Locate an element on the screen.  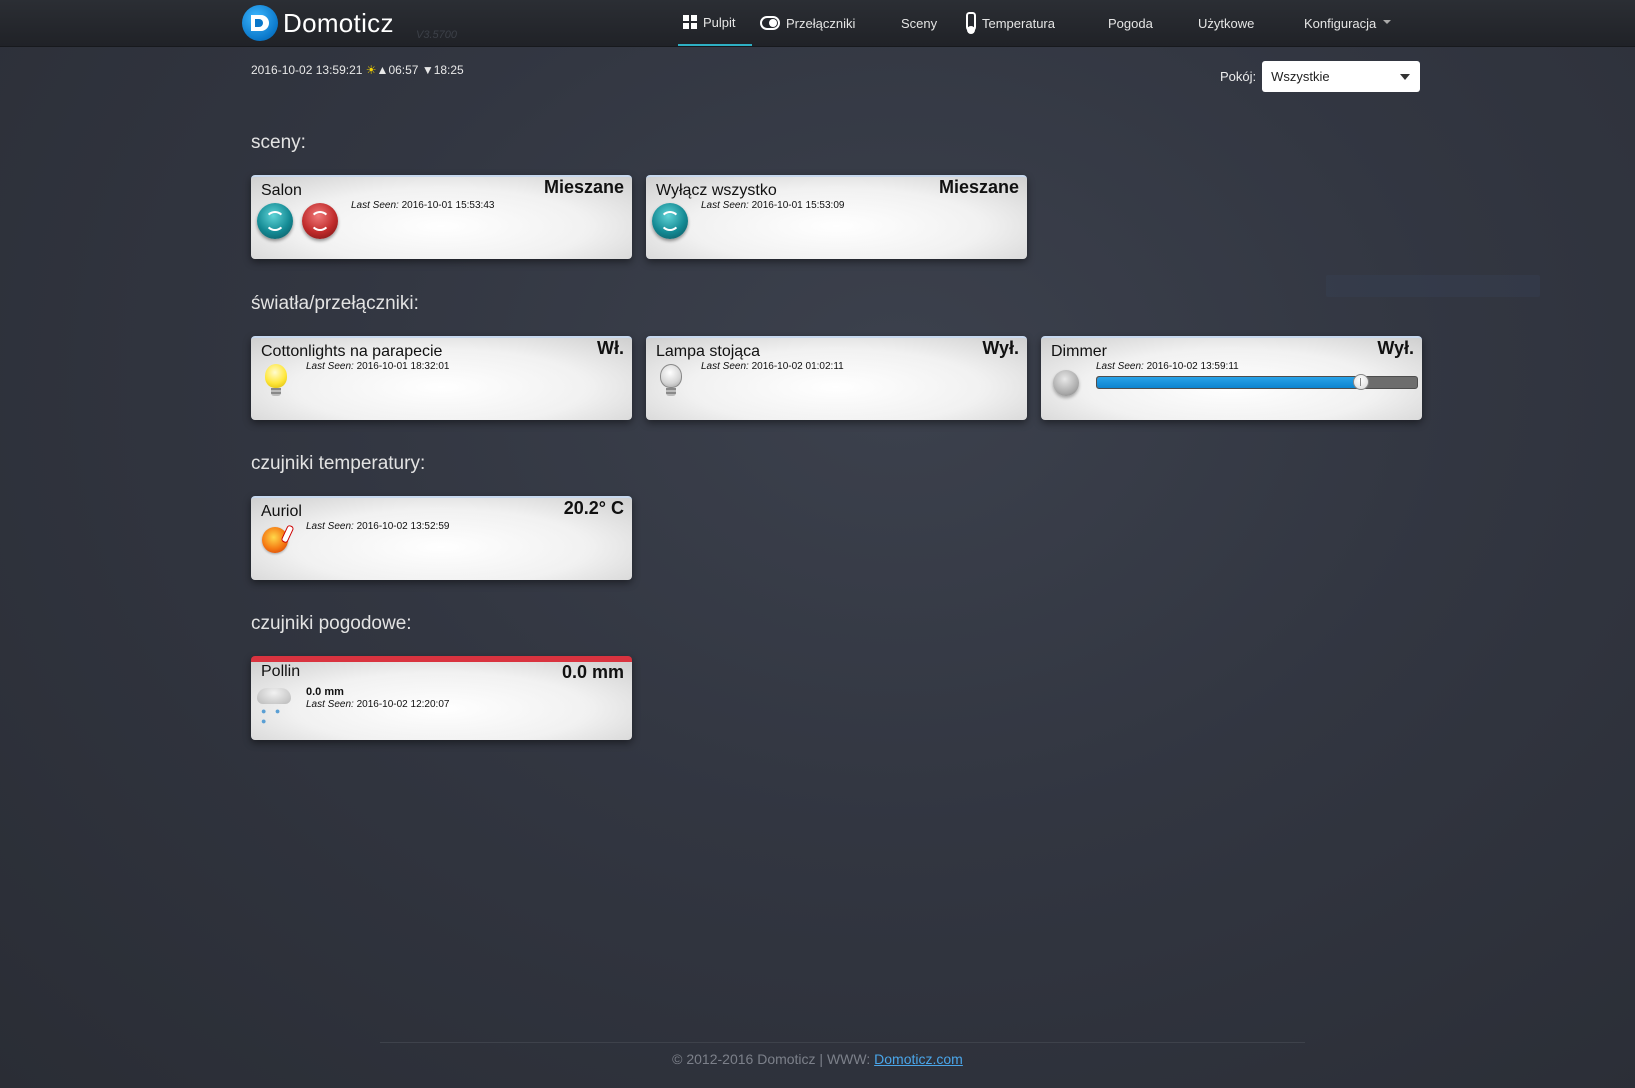
section-title-weather: czujniki pogodowe: is located at coordinates (331, 623).